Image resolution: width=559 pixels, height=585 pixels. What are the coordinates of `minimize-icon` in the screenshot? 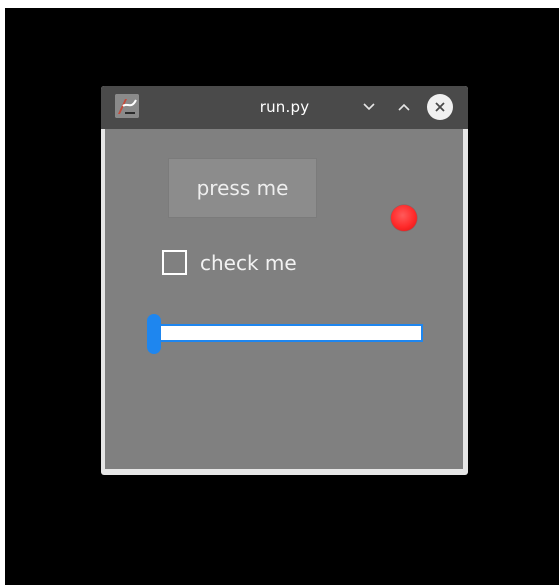 It's located at (369, 107).